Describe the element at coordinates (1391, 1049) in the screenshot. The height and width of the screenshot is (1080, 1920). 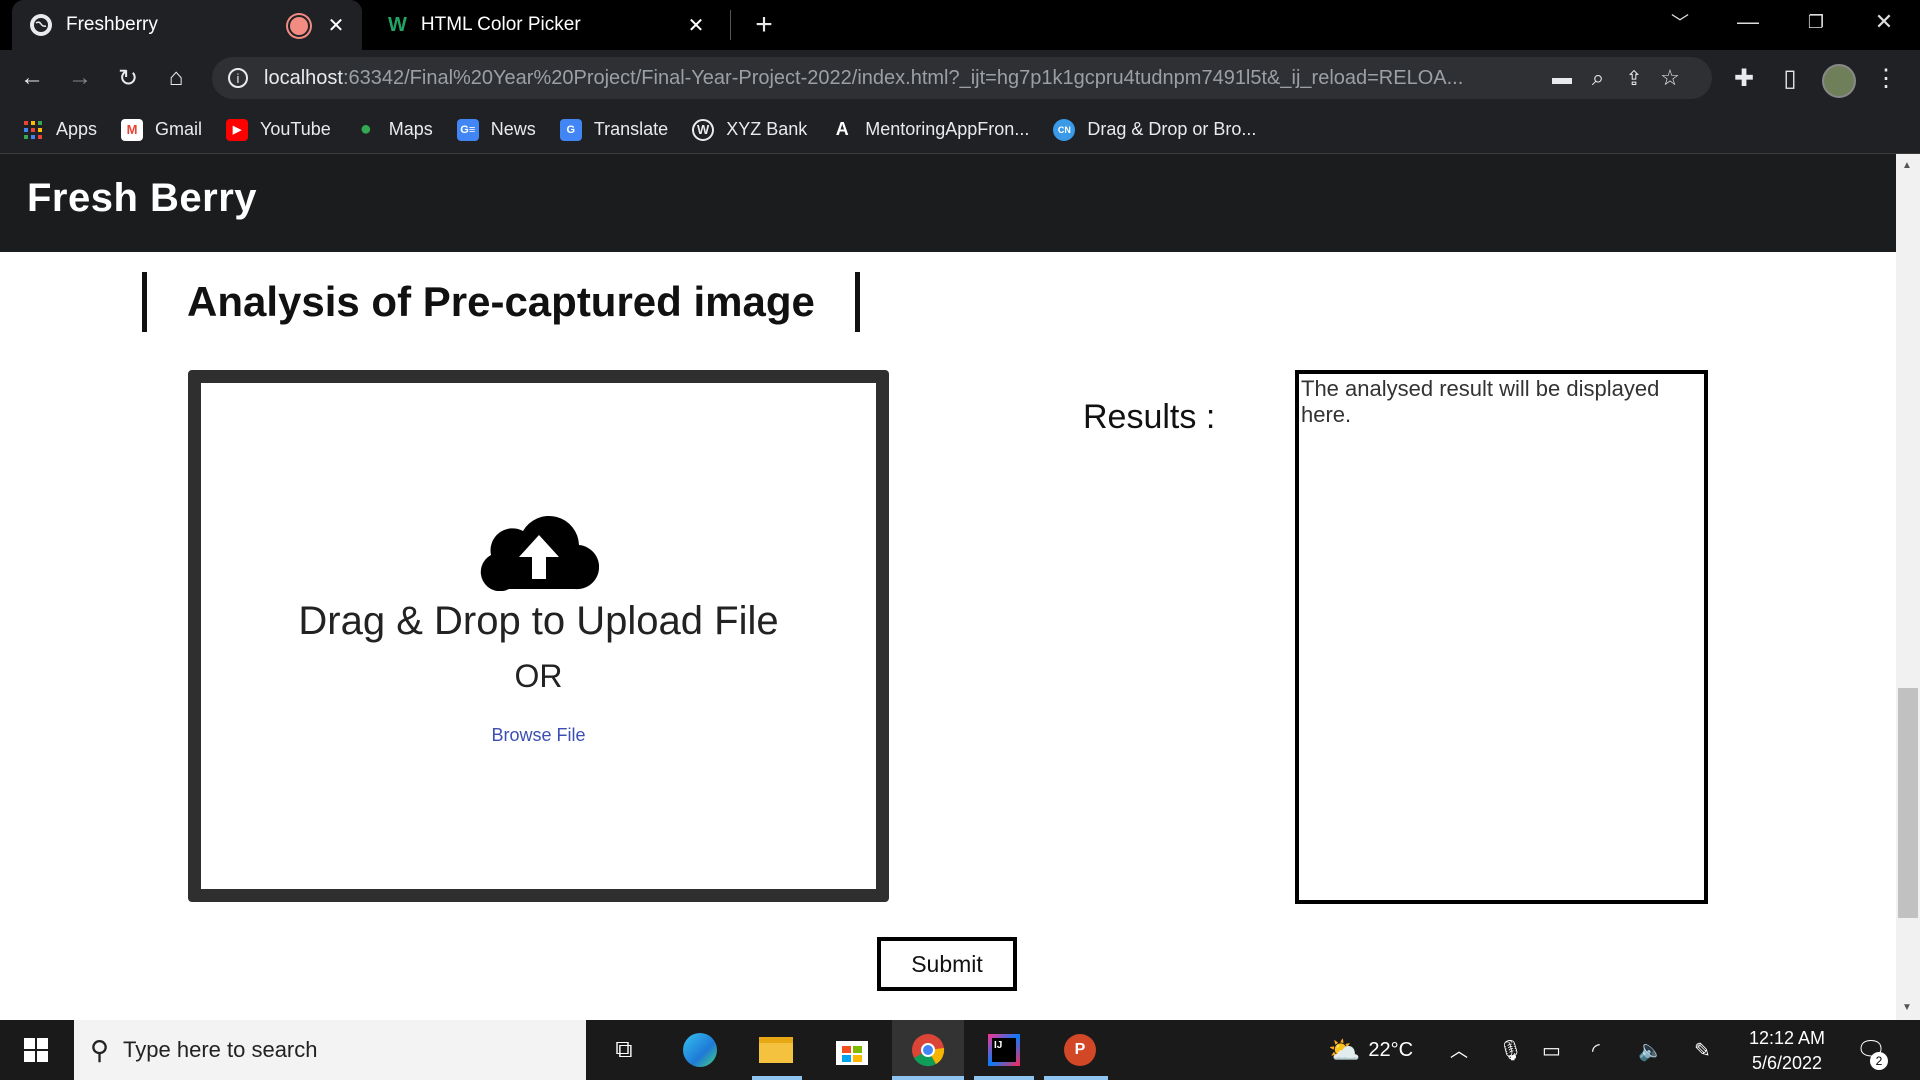
I see `weather-temp: 22°C` at that location.